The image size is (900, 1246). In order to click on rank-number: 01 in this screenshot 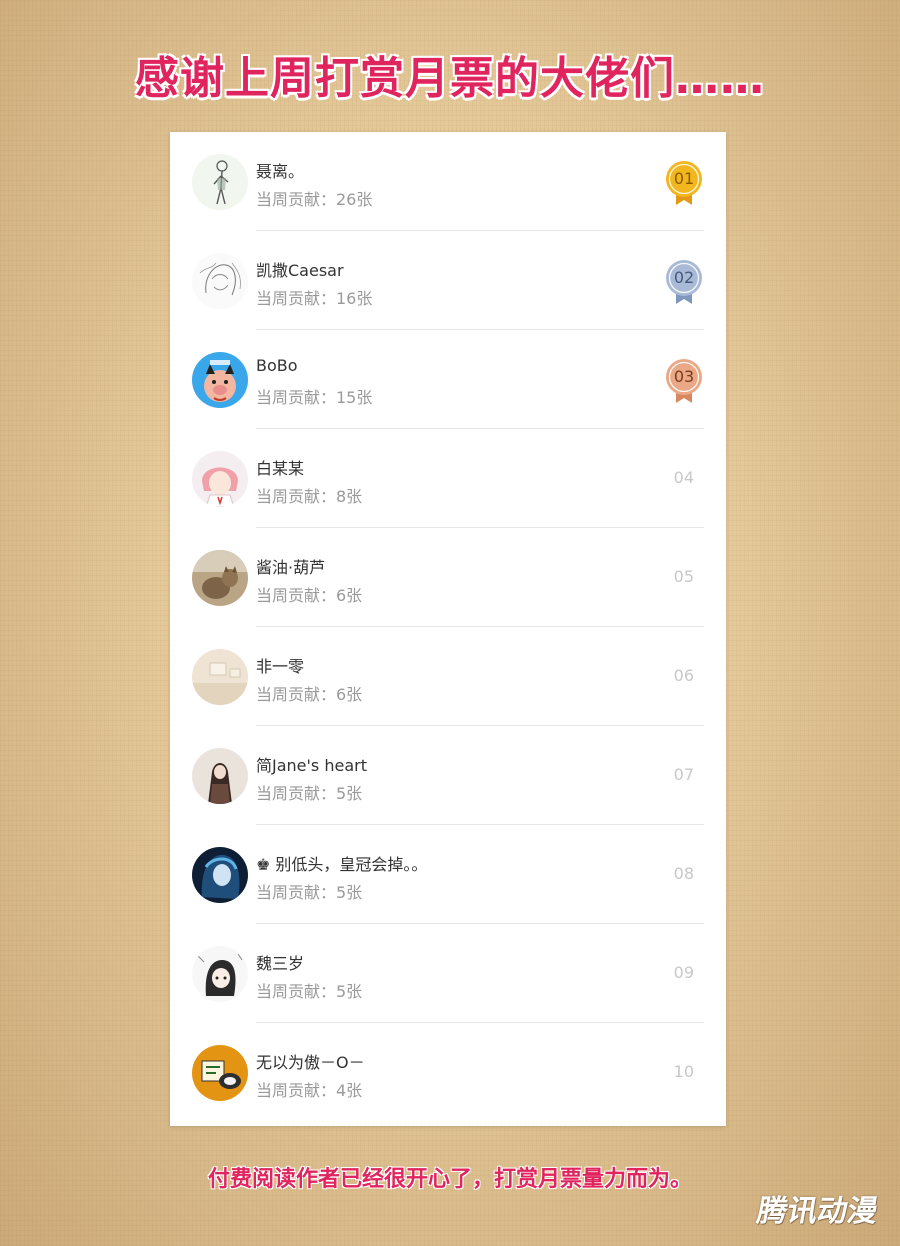, I will do `click(684, 178)`.